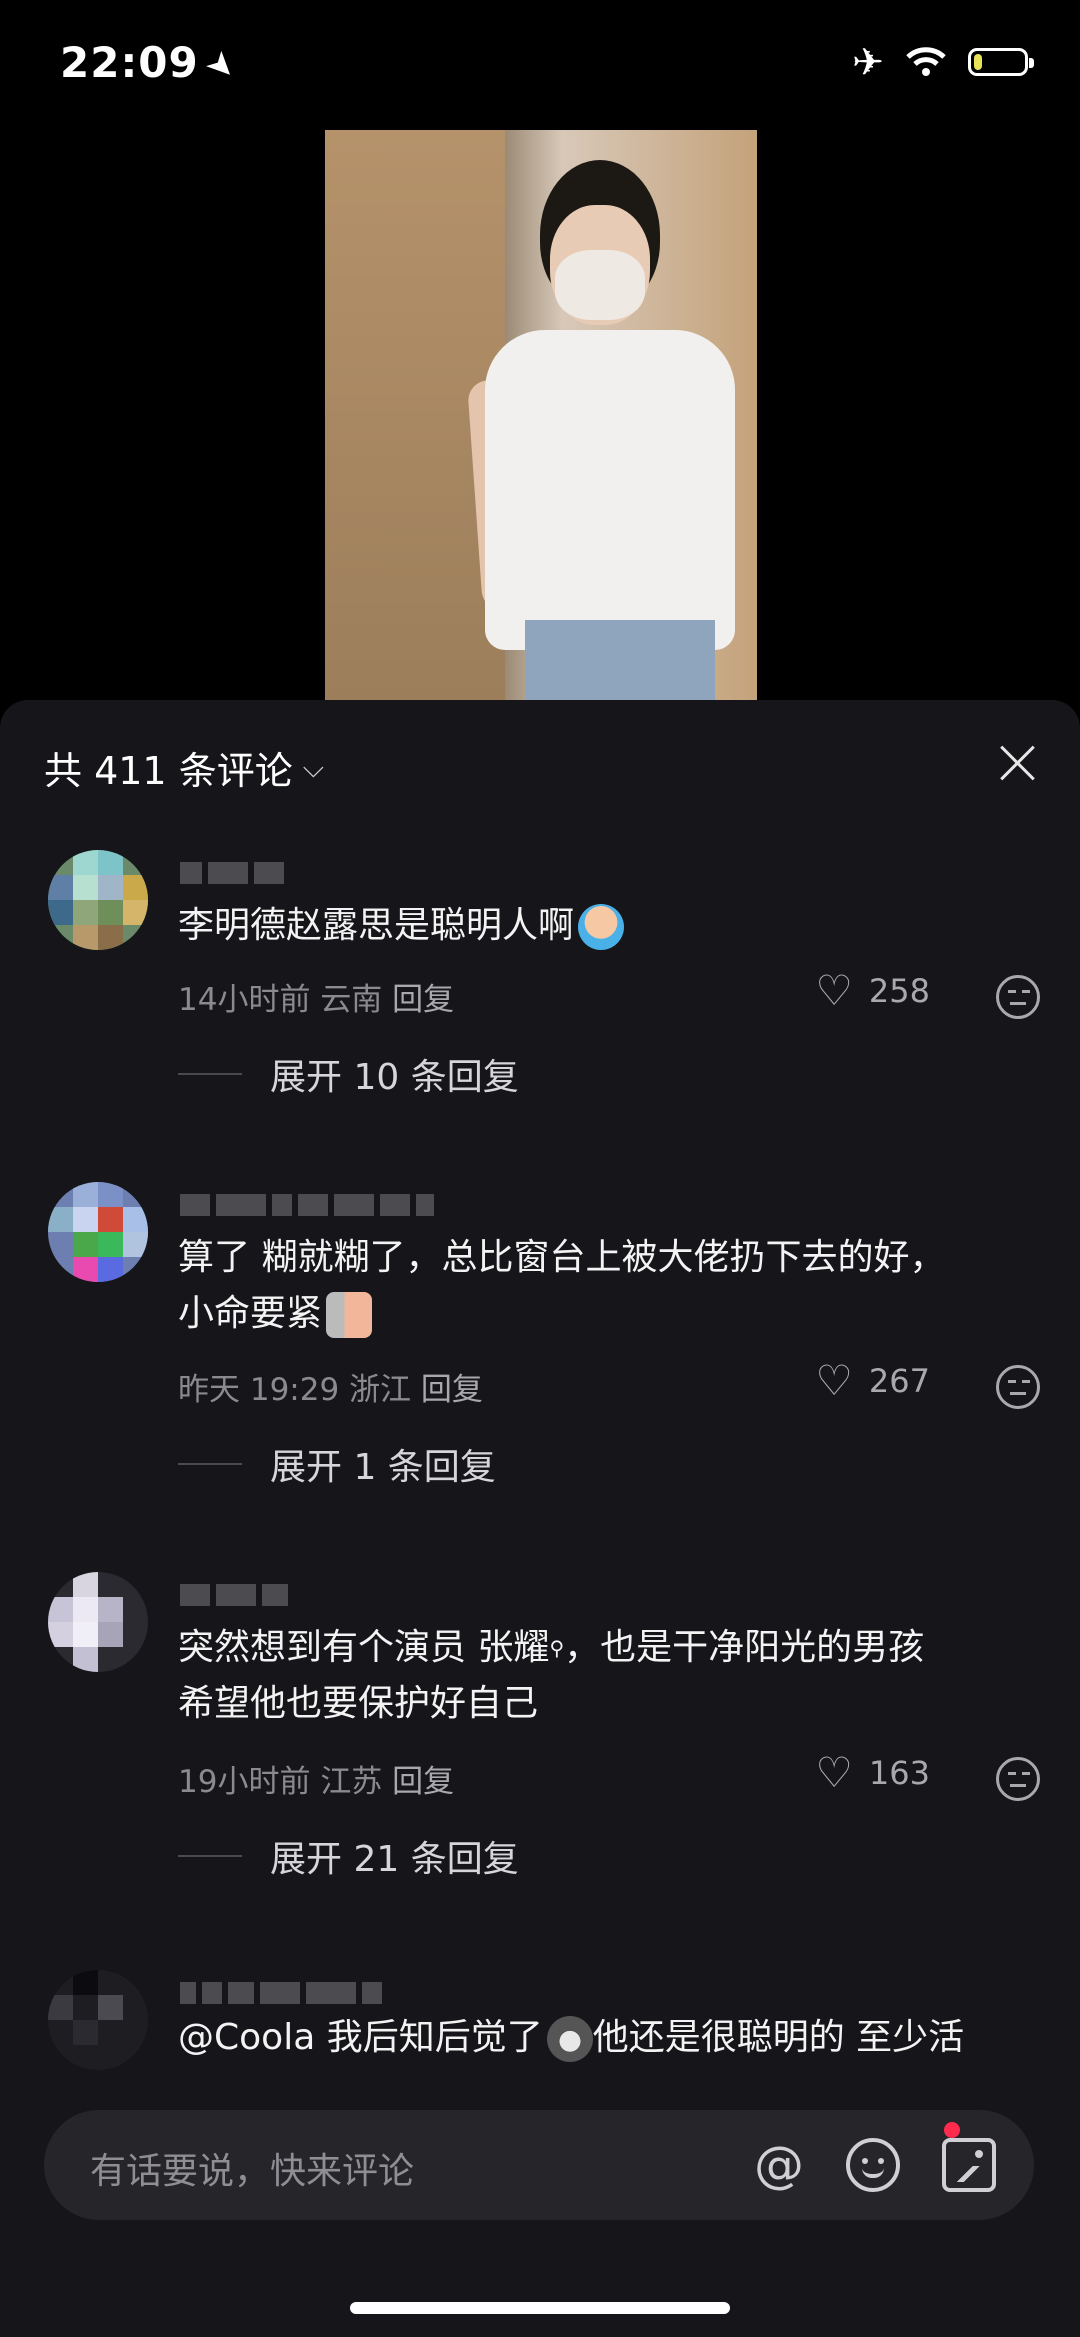  Describe the element at coordinates (358, 1703) in the screenshot. I see `comment-text-line: 希望他也要保护好自己` at that location.